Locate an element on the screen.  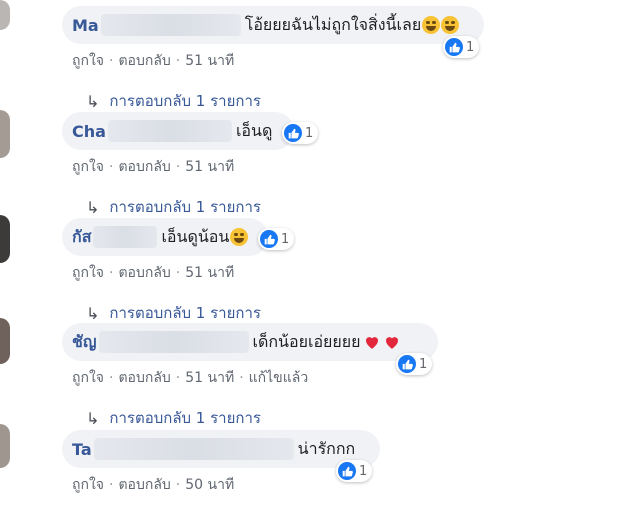
comment-text: เอ็นดูน้อน is located at coordinates (195, 236).